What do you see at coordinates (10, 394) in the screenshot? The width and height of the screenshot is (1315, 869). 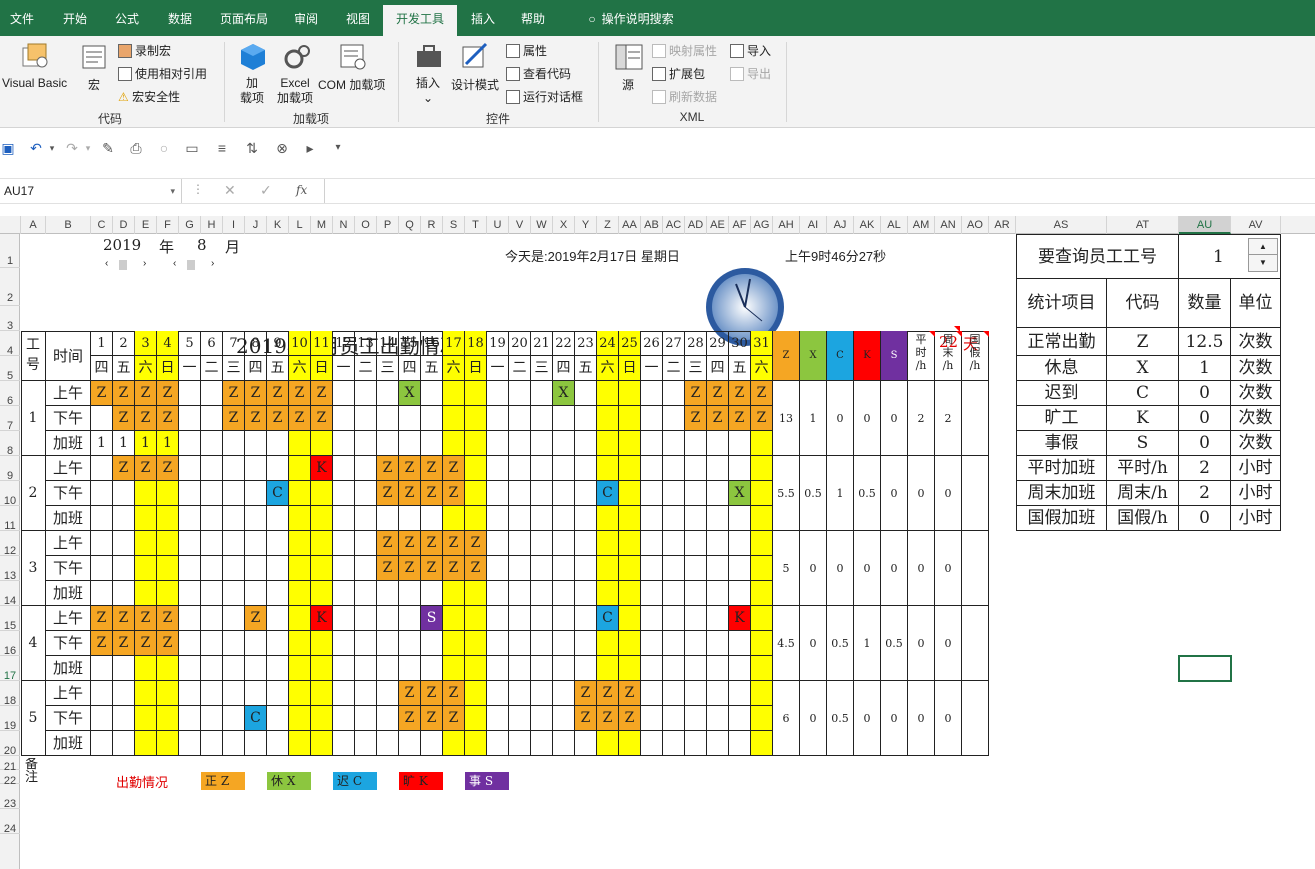 I see `row-header-6: 6` at bounding box center [10, 394].